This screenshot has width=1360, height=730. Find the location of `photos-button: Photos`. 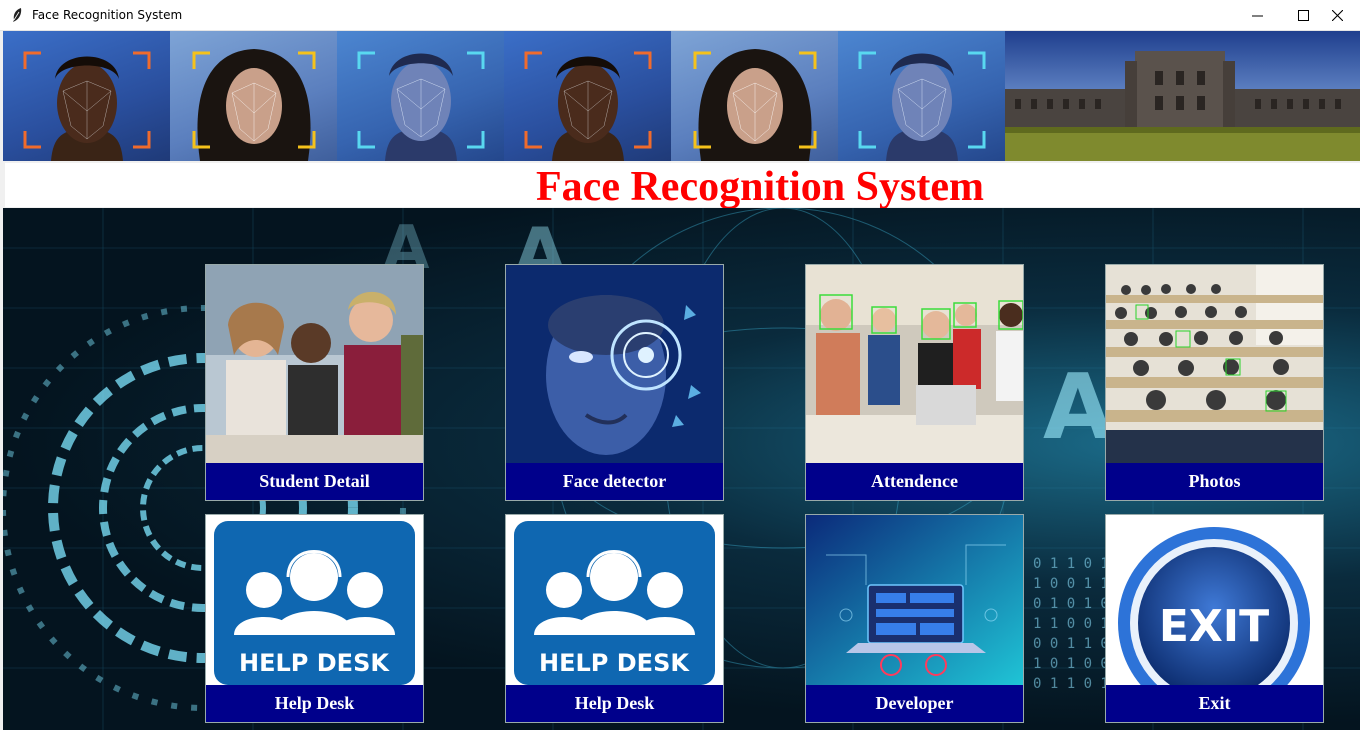

photos-button: Photos is located at coordinates (1214, 481).